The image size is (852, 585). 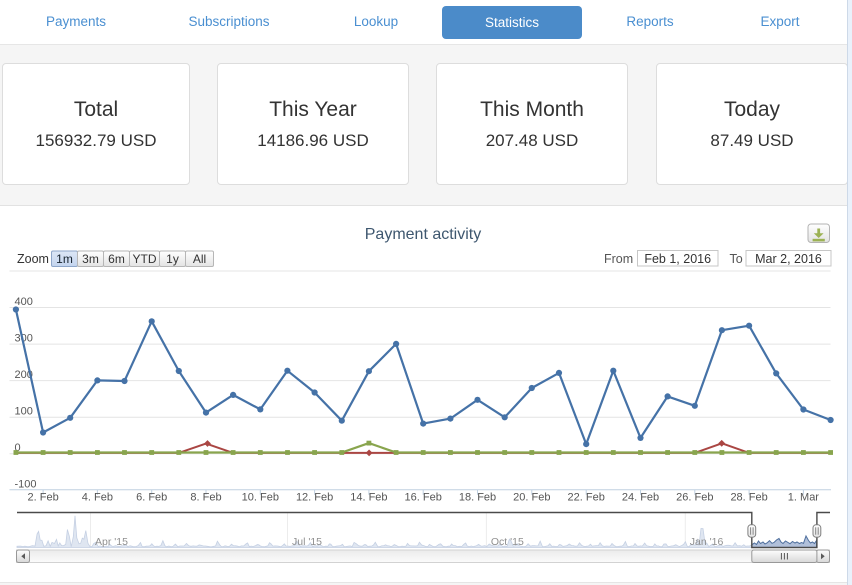 I want to click on svg-text: 8. Feb, so click(x=205, y=498).